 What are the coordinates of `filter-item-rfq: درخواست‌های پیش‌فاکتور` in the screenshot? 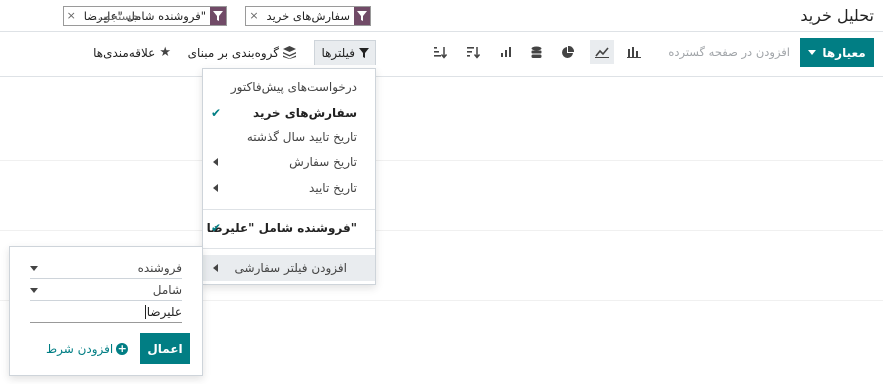 It's located at (289, 87).